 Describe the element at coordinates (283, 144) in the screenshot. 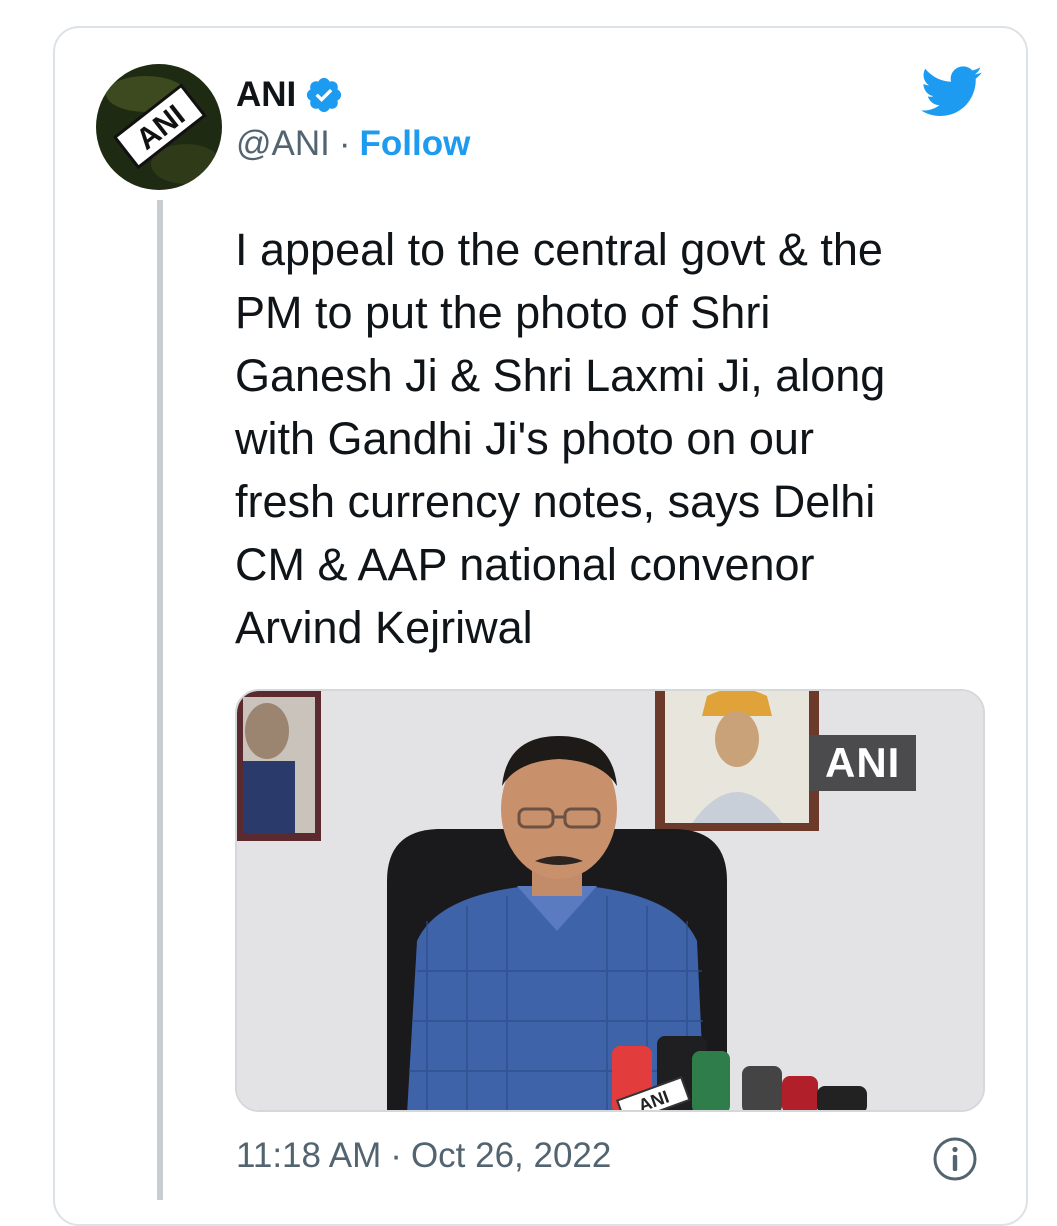

I see `author-handle: @ANI` at that location.